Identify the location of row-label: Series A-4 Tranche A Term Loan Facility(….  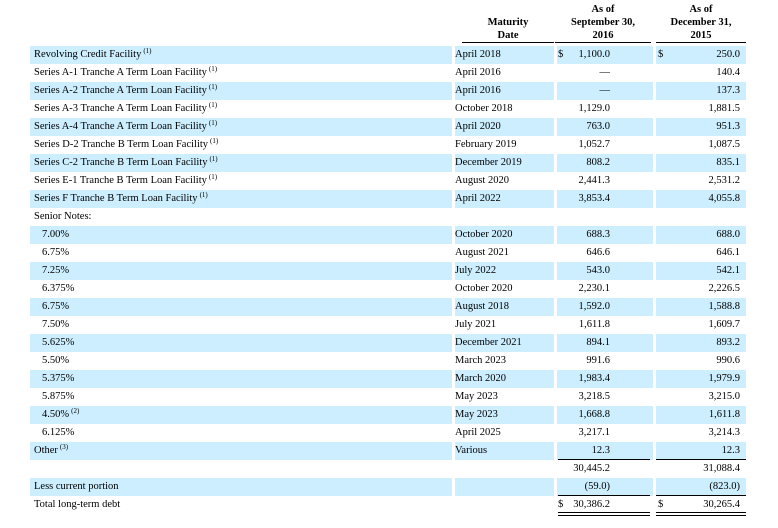
(125, 127).